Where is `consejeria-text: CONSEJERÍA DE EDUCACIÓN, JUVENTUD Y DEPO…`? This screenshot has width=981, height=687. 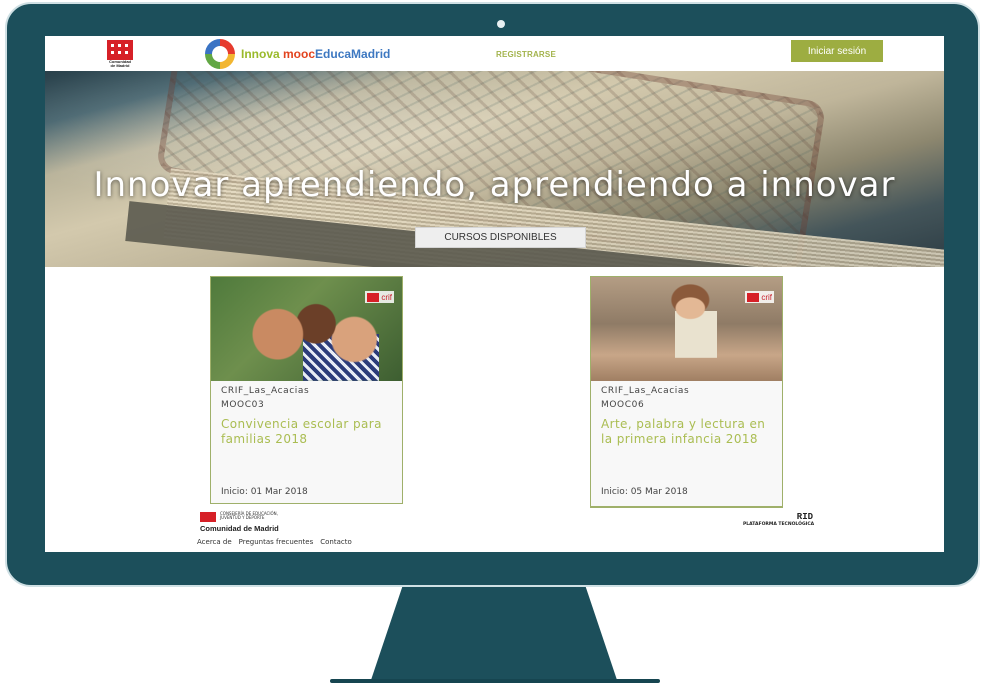 consejeria-text: CONSEJERÍA DE EDUCACIÓN, JUVENTUD Y DEPO… is located at coordinates (249, 515).